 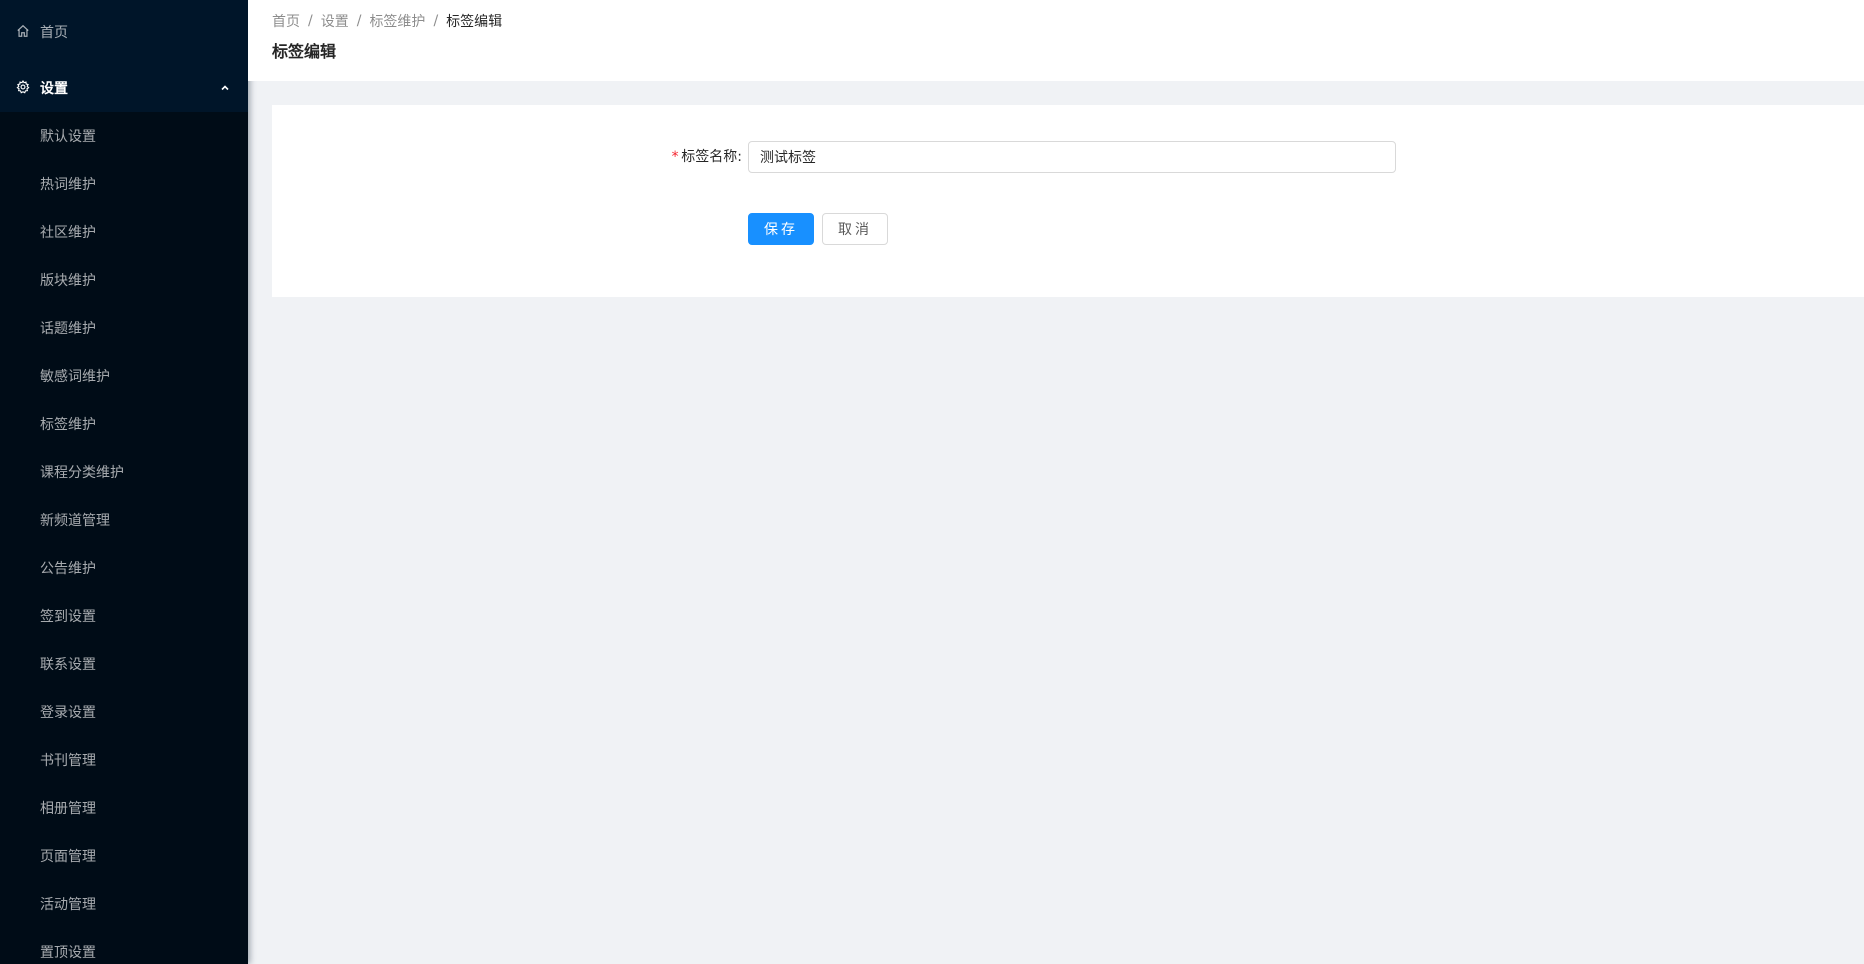 I want to click on sidebar-item-albums: 相册管理, so click(x=124, y=808).